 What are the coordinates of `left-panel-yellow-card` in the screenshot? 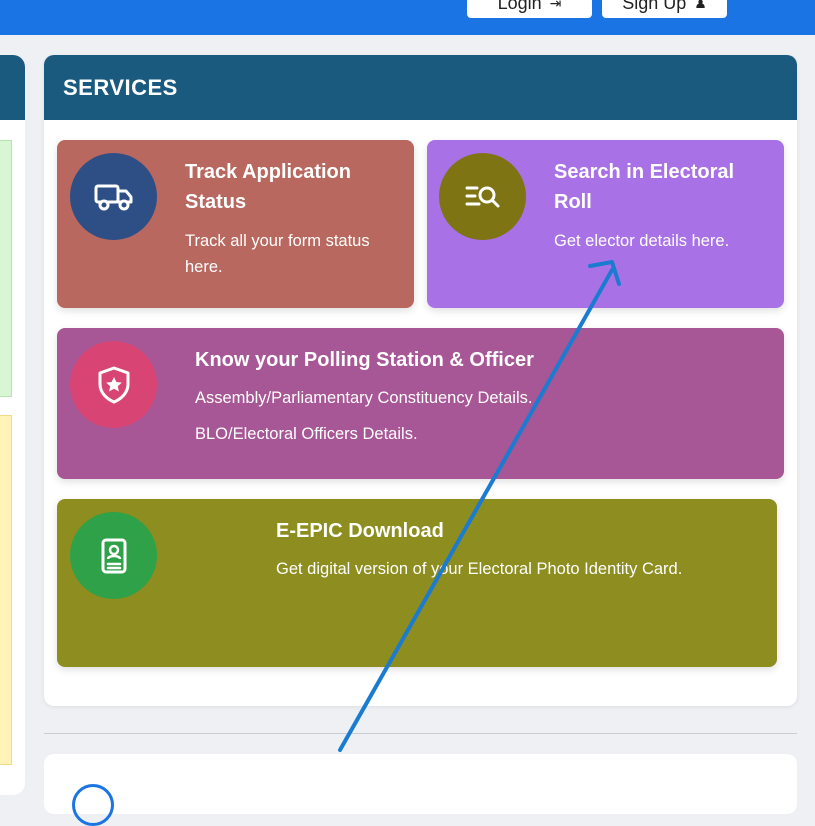 It's located at (6, 590).